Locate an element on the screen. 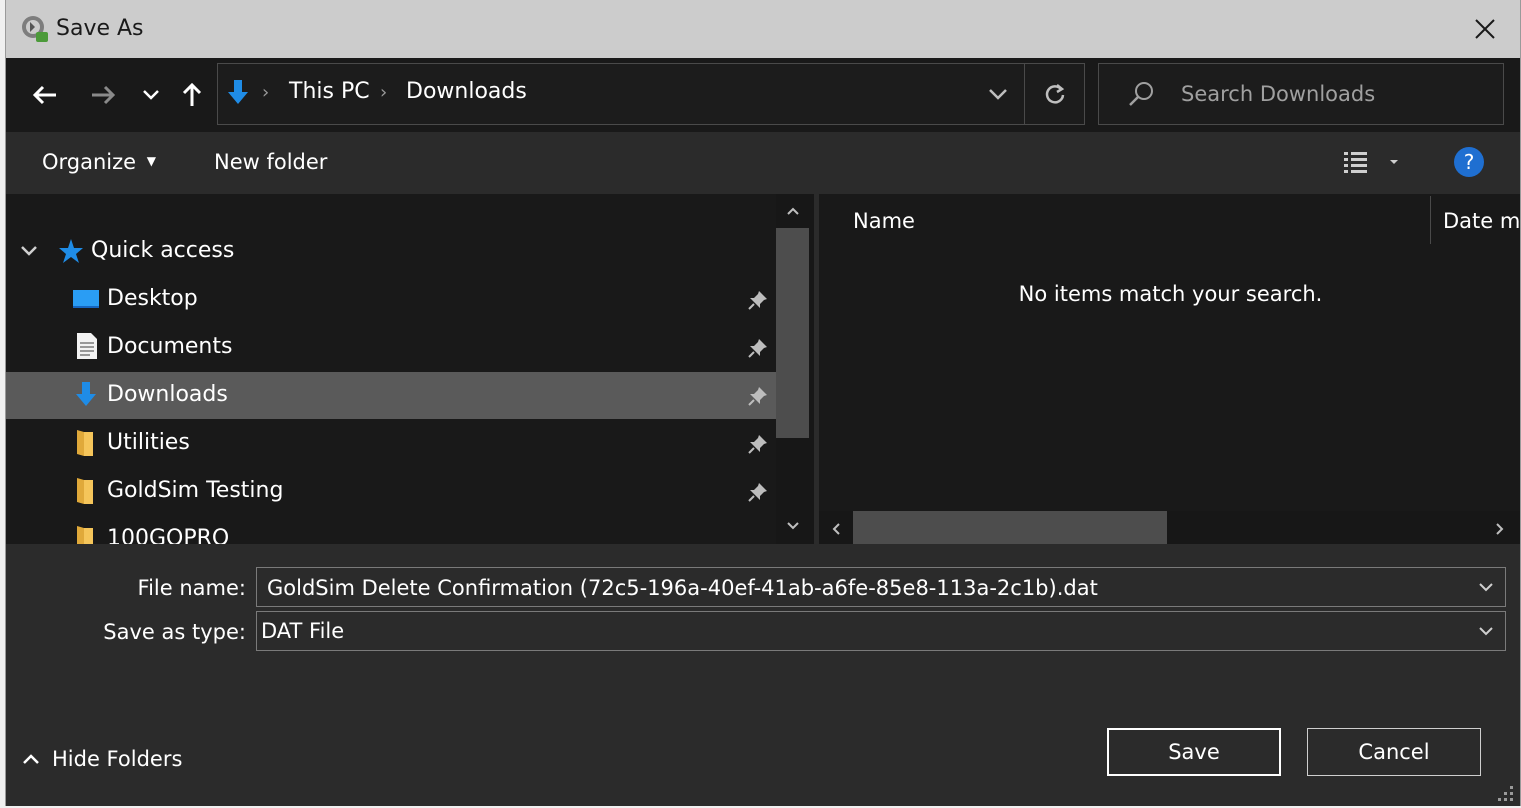  navigation-bar: › This PC › Downloads is located at coordinates (763, 95).